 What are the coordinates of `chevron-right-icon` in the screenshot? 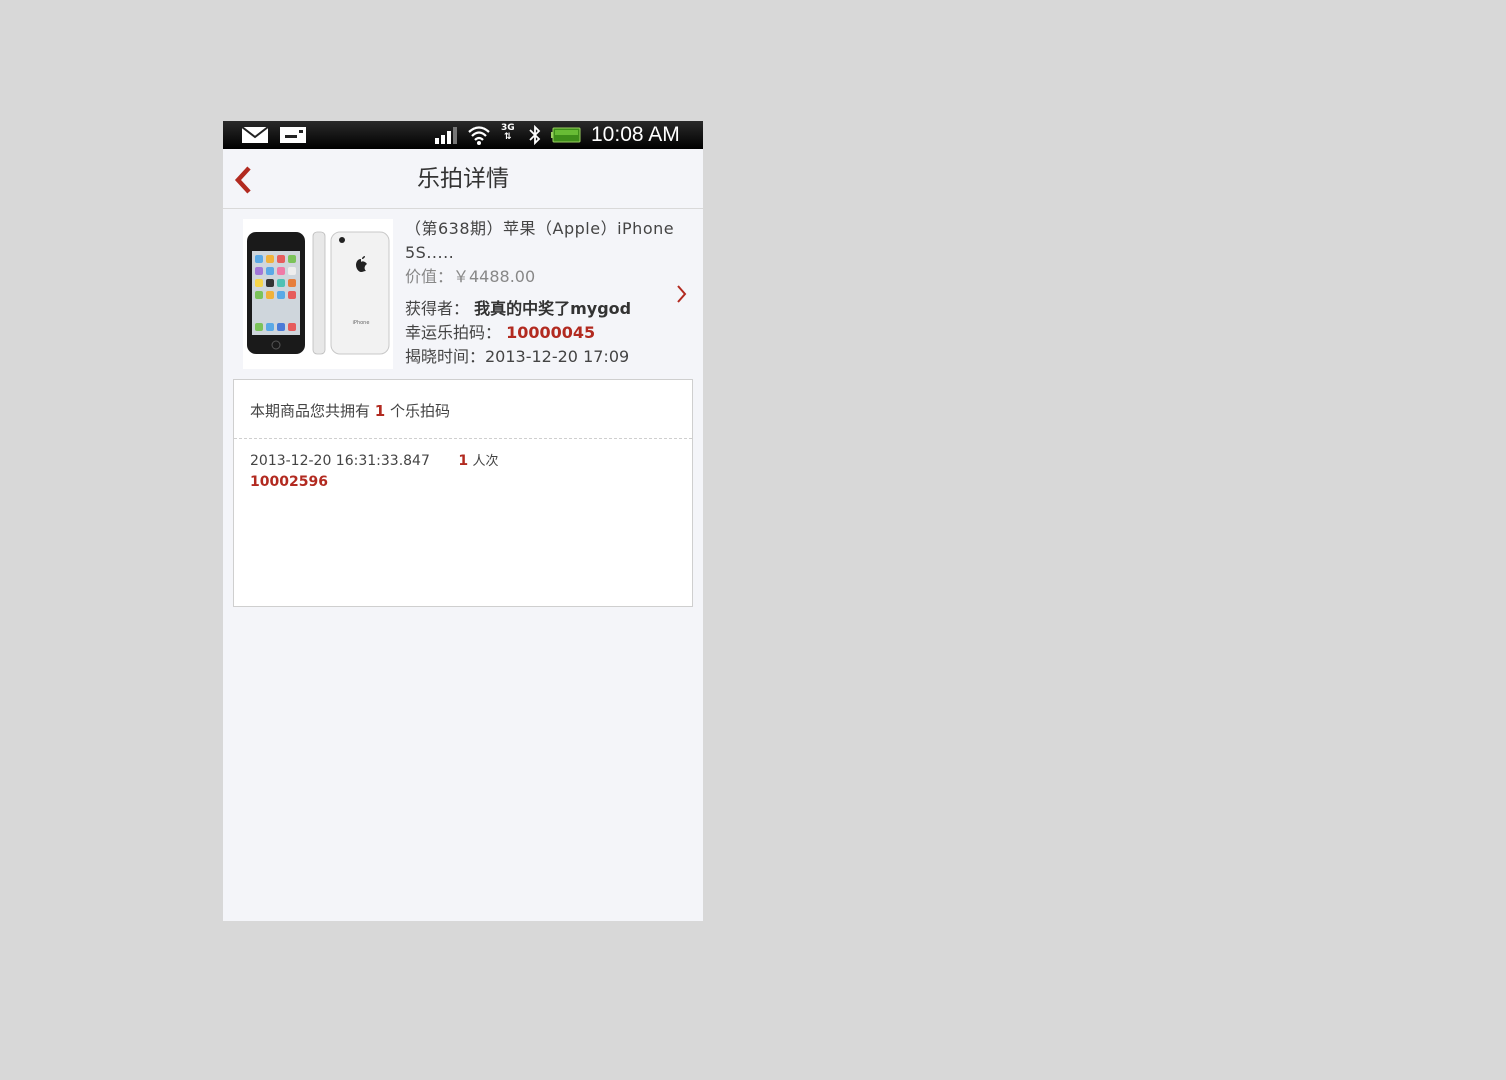 It's located at (682, 294).